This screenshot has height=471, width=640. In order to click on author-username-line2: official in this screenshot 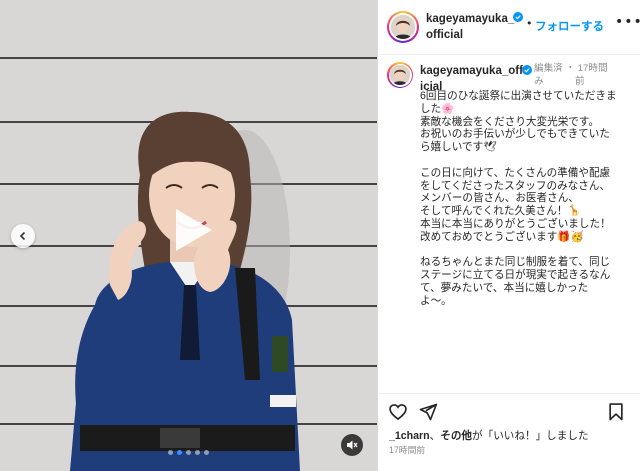, I will do `click(444, 35)`.